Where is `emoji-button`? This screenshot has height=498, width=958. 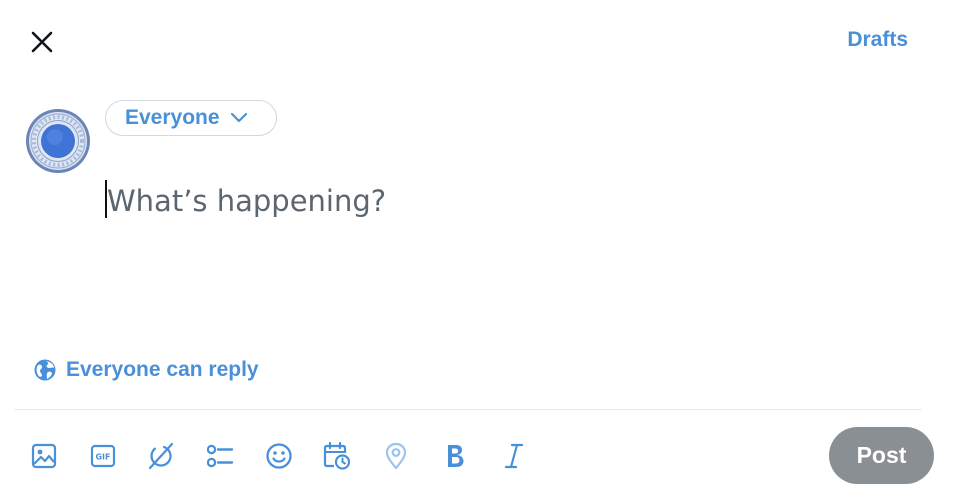 emoji-button is located at coordinates (279, 456).